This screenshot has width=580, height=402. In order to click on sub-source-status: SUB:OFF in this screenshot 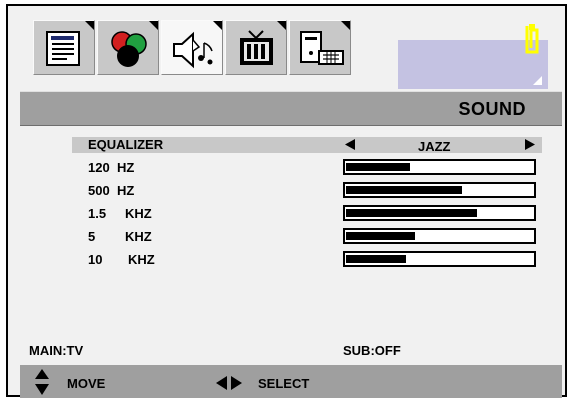, I will do `click(372, 350)`.